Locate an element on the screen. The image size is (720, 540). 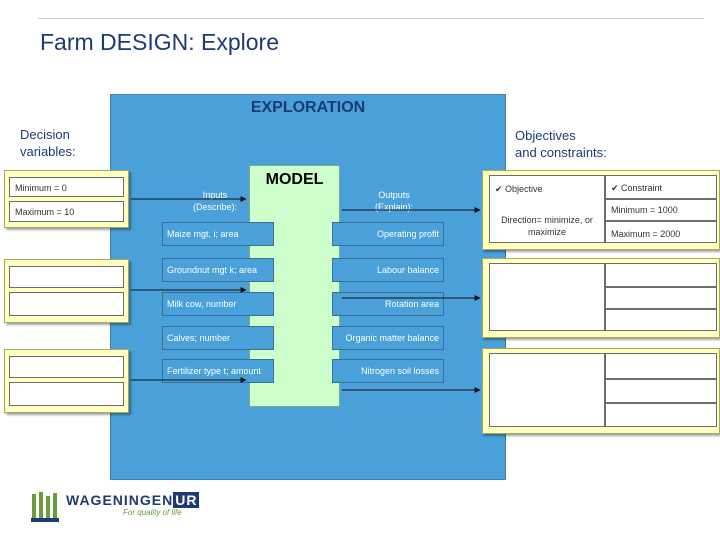
logo-wordmark-suffix: UR is located at coordinates (186, 500).